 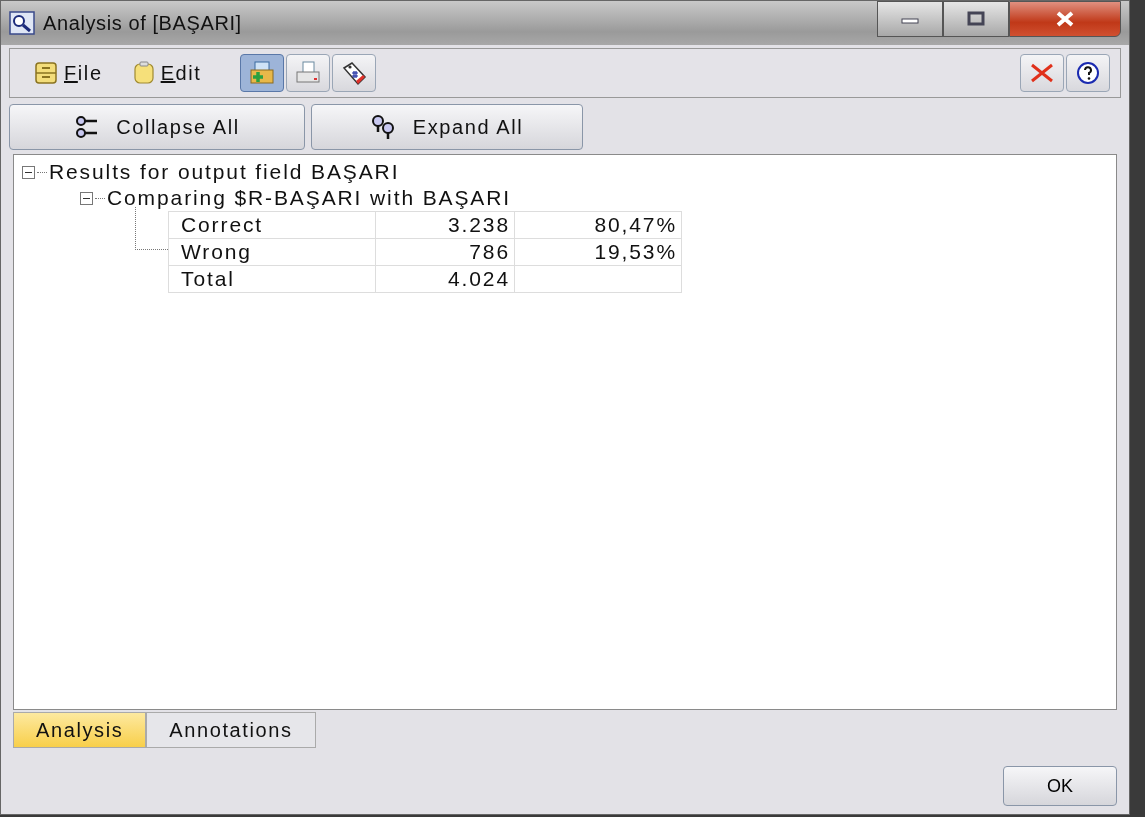 I want to click on minimize-button, so click(x=910, y=19).